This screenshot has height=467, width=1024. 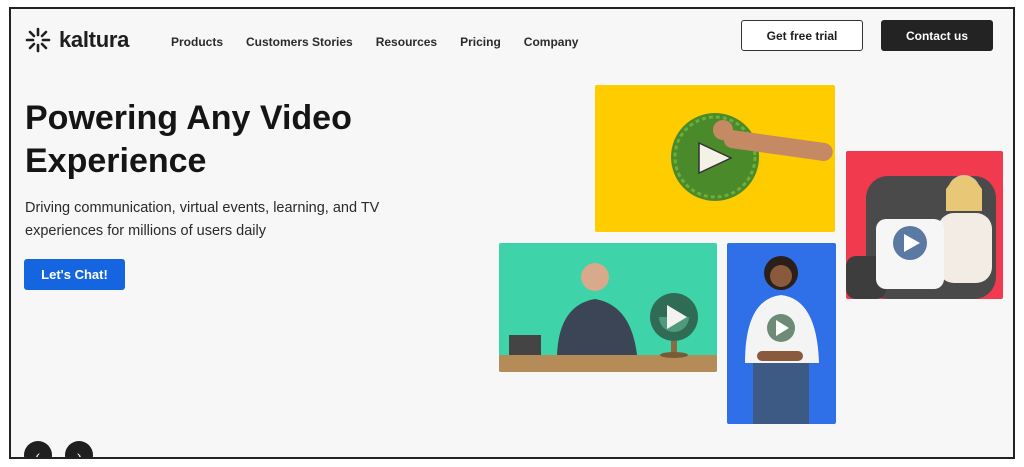 I want to click on media-tile-woman-signing, so click(x=781, y=333).